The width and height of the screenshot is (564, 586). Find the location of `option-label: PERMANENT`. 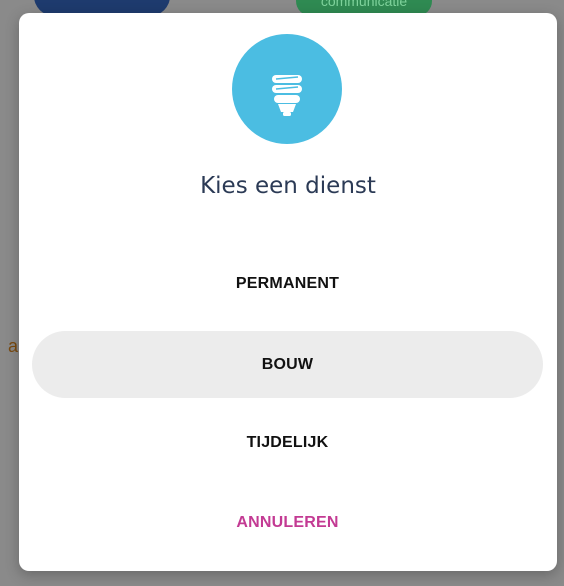

option-label: PERMANENT is located at coordinates (287, 283).